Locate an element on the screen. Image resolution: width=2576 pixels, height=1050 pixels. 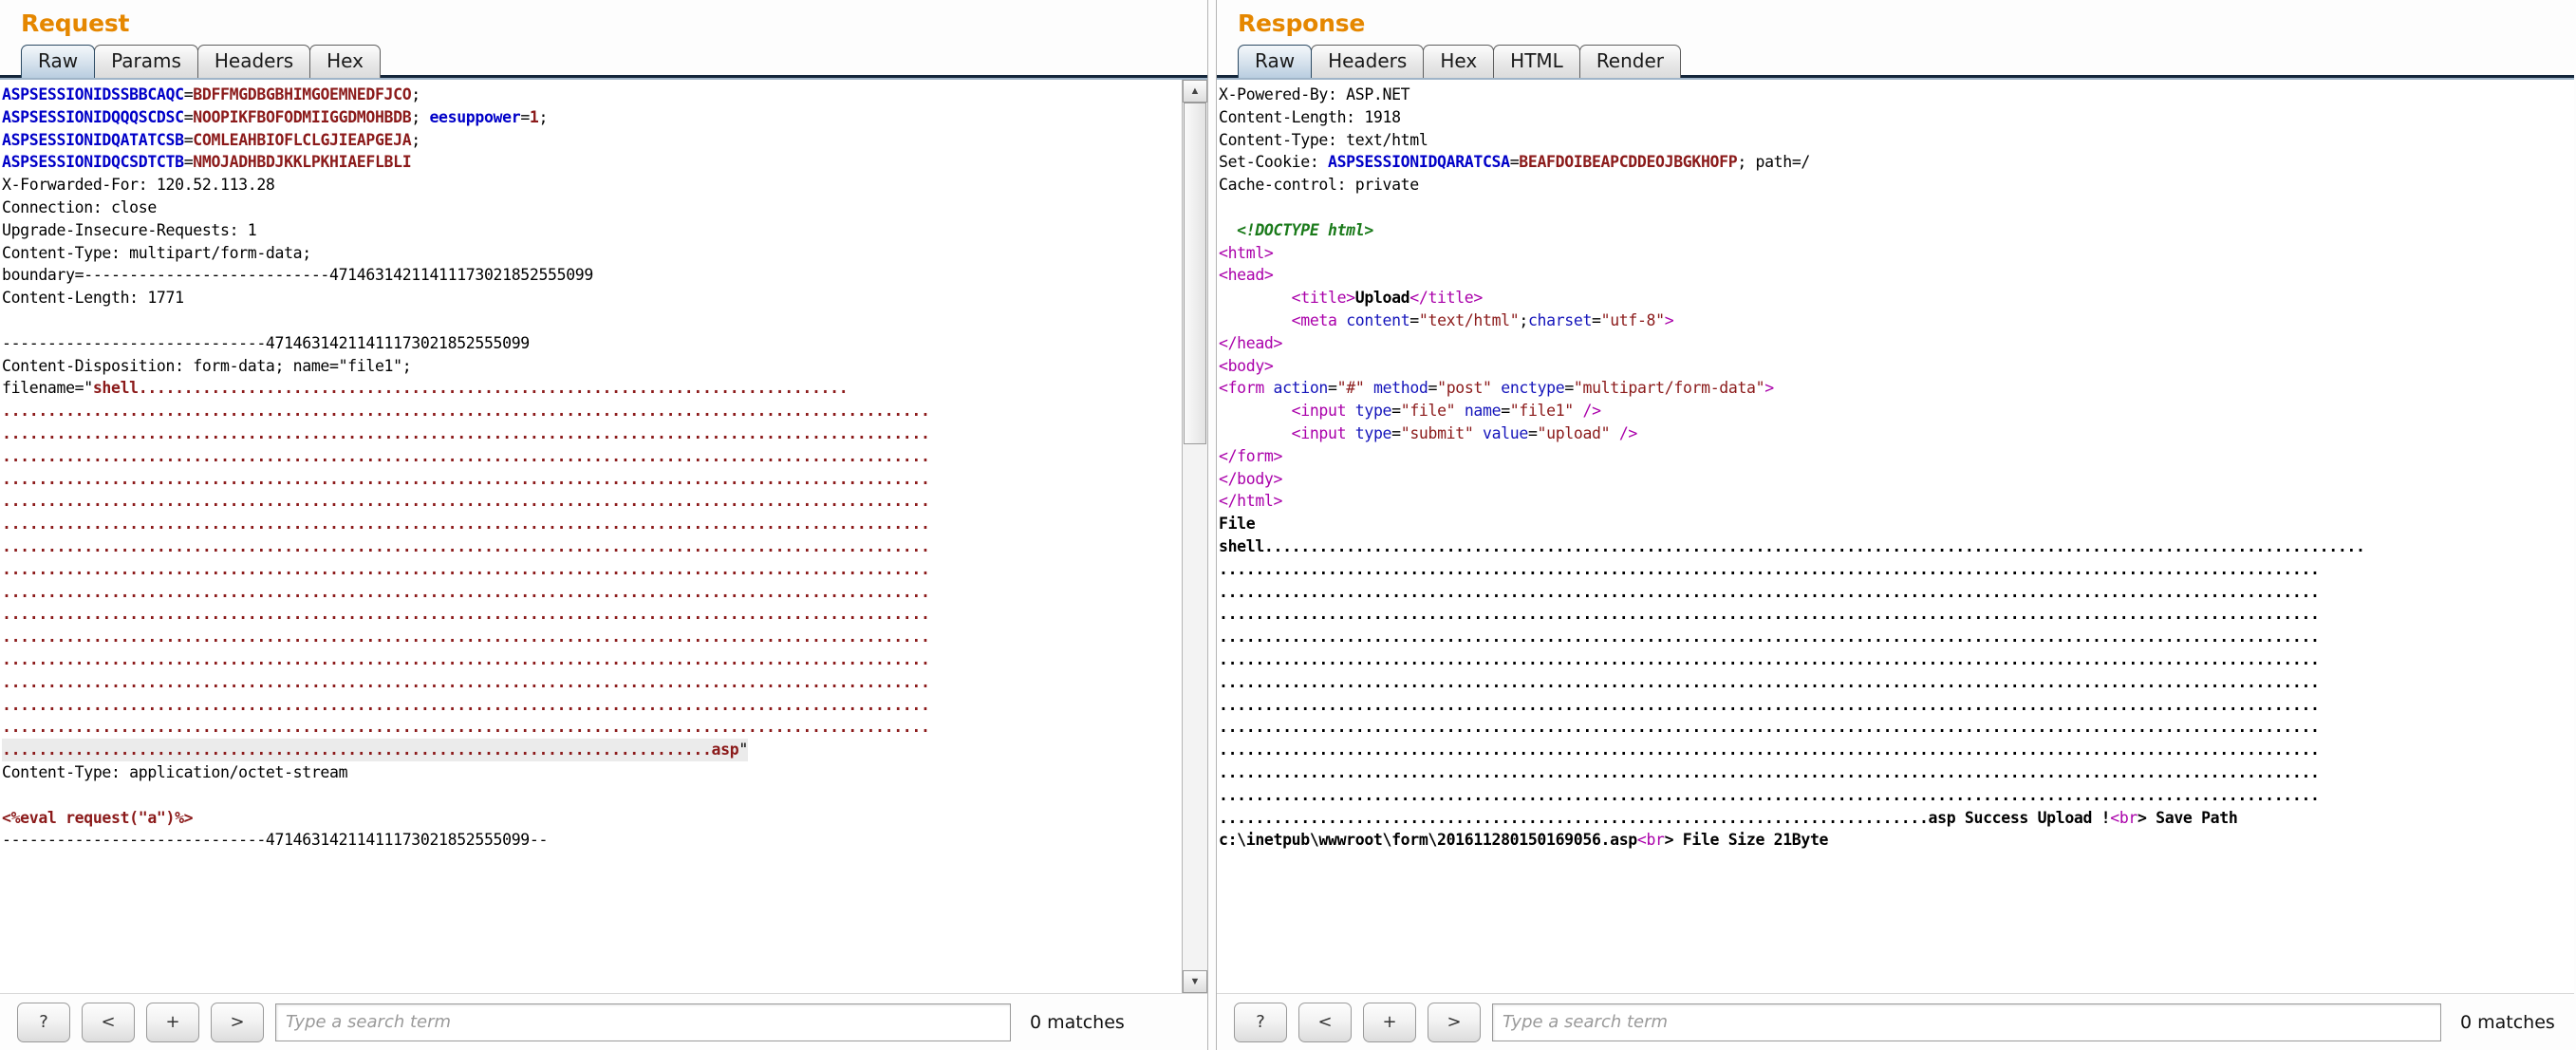
input-submit-type: submit is located at coordinates (1437, 432).